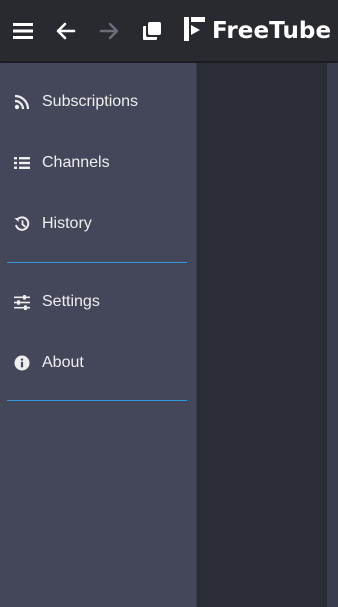 Image resolution: width=338 pixels, height=607 pixels. What do you see at coordinates (22, 102) in the screenshot?
I see `rss-icon` at bounding box center [22, 102].